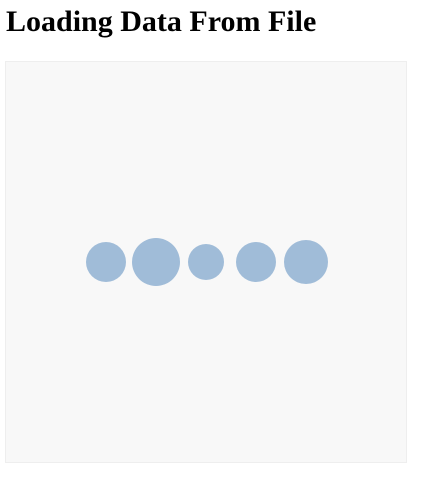 The width and height of the screenshot is (431, 485). What do you see at coordinates (161, 21) in the screenshot?
I see `page-title: Loading Data From File` at bounding box center [161, 21].